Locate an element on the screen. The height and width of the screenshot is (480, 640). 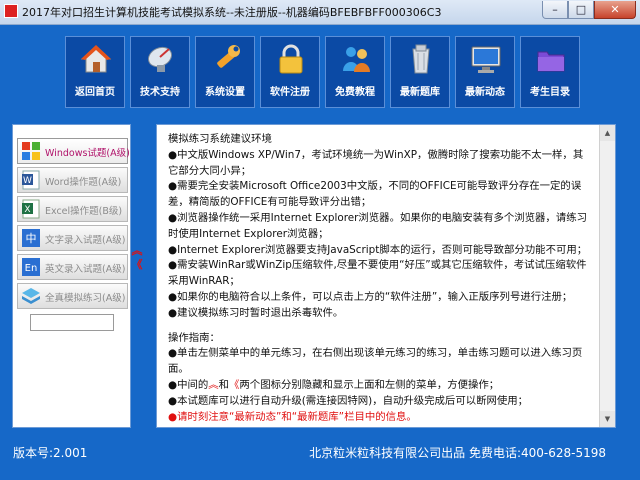
menu-windows: Windows试题(A级) is located at coordinates (73, 151).